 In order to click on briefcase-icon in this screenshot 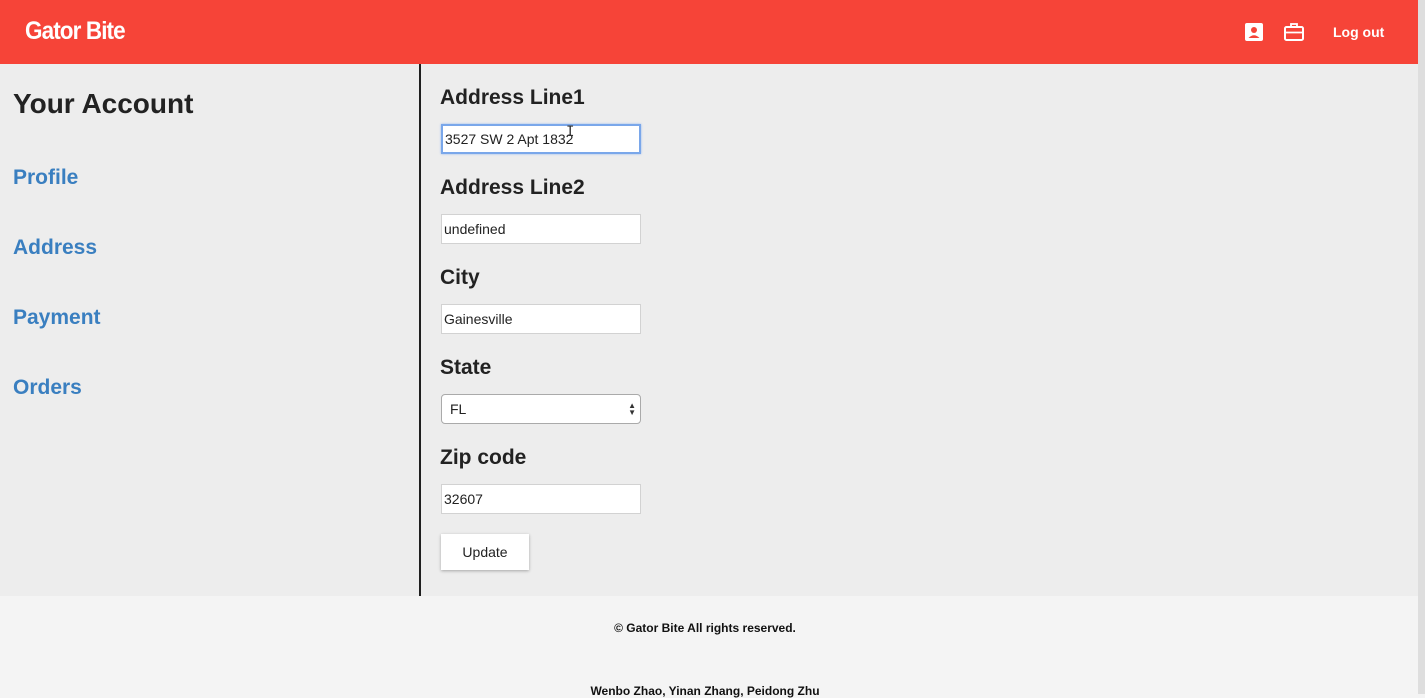, I will do `click(1294, 32)`.